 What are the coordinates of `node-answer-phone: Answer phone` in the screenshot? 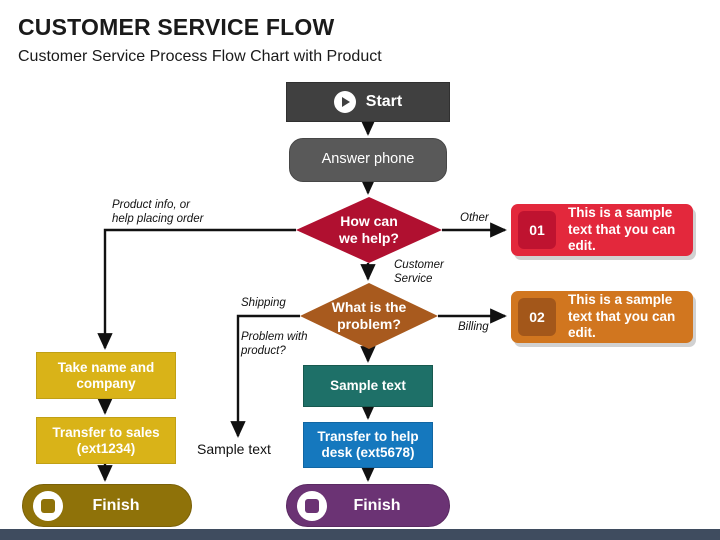 It's located at (368, 160).